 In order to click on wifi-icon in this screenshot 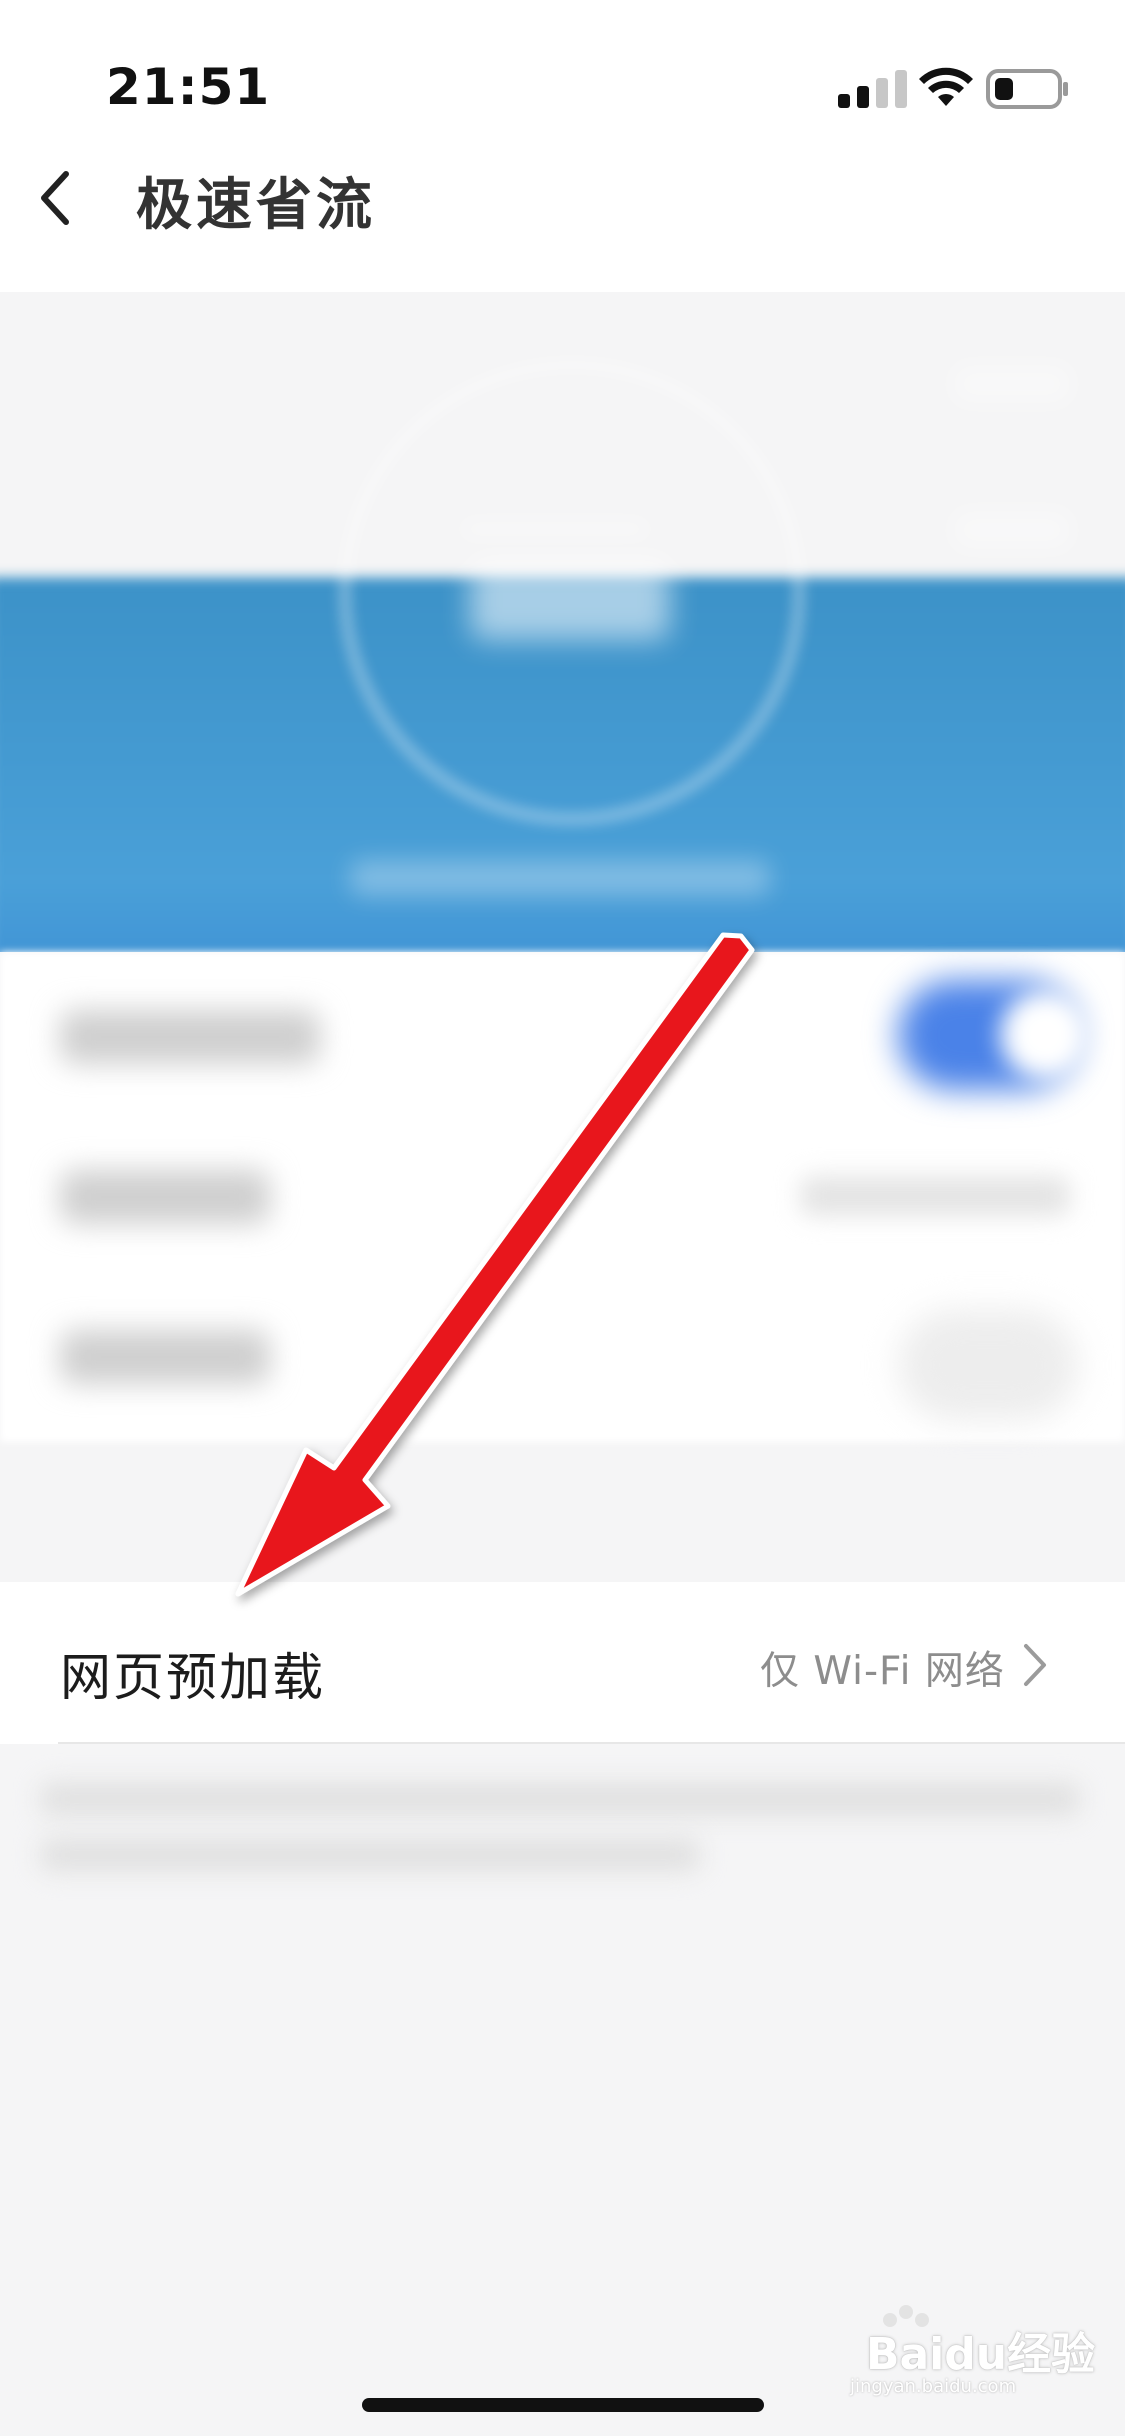, I will do `click(946, 86)`.